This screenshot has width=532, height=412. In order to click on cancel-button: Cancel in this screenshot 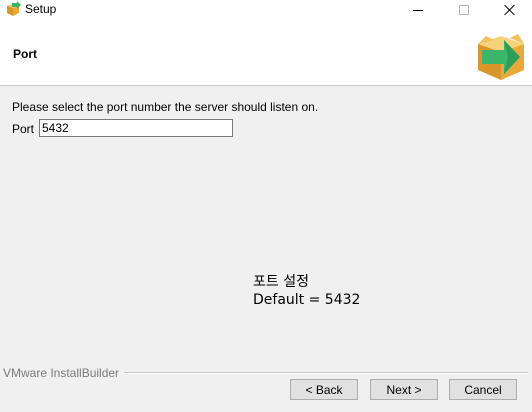, I will do `click(483, 389)`.